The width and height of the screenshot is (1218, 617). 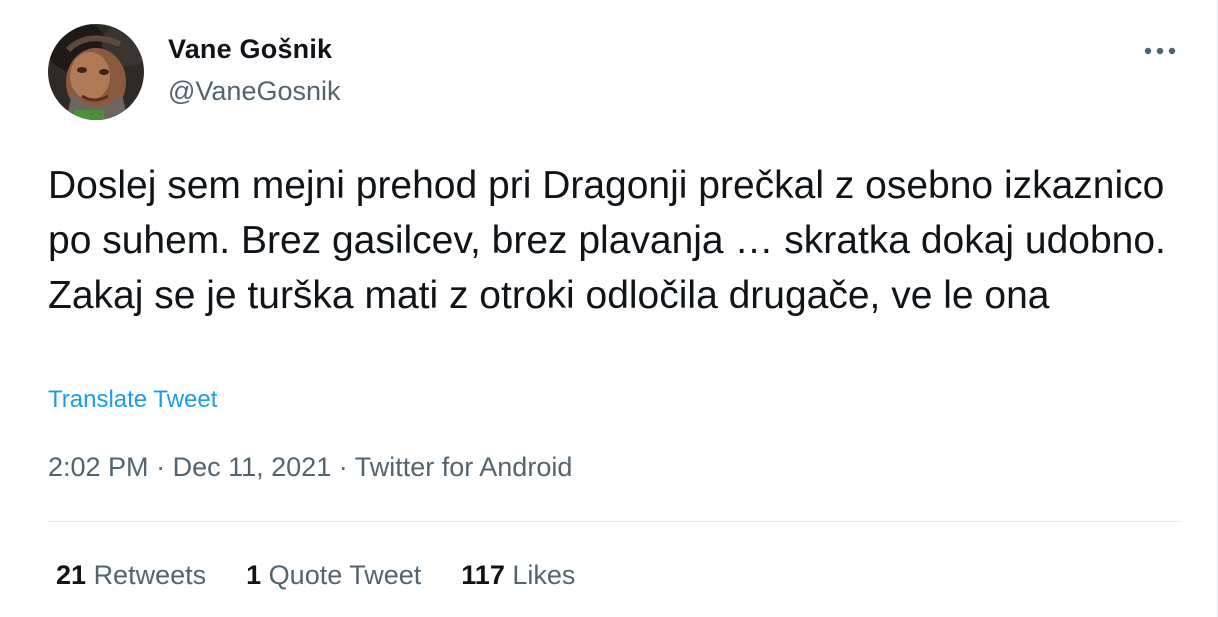 What do you see at coordinates (544, 575) in the screenshot?
I see `likes-label: Likes` at bounding box center [544, 575].